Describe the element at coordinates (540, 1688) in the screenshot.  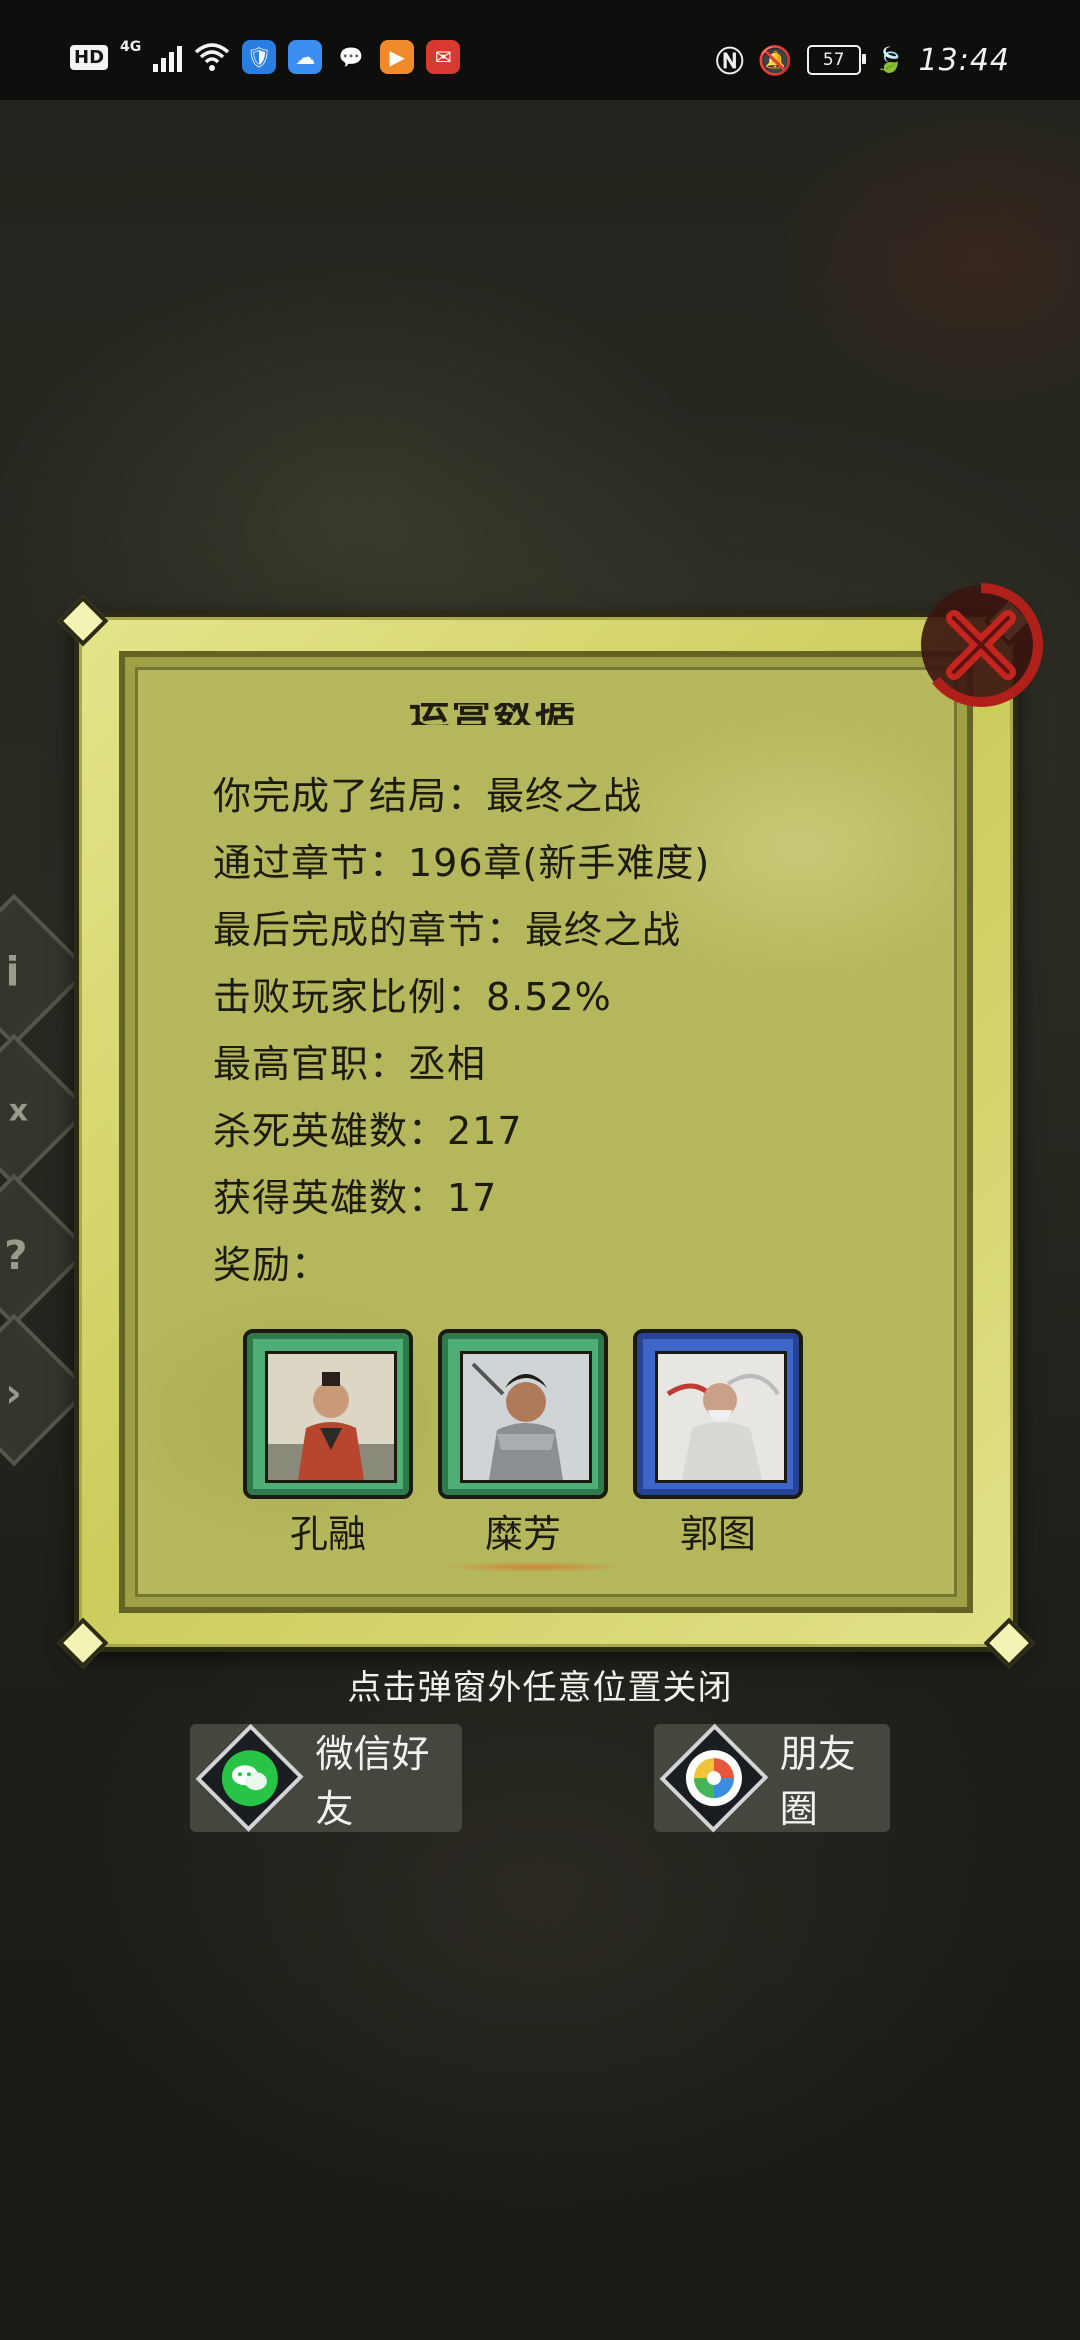
I see `close-hint: 点击弹窗外任意位置关闭` at that location.